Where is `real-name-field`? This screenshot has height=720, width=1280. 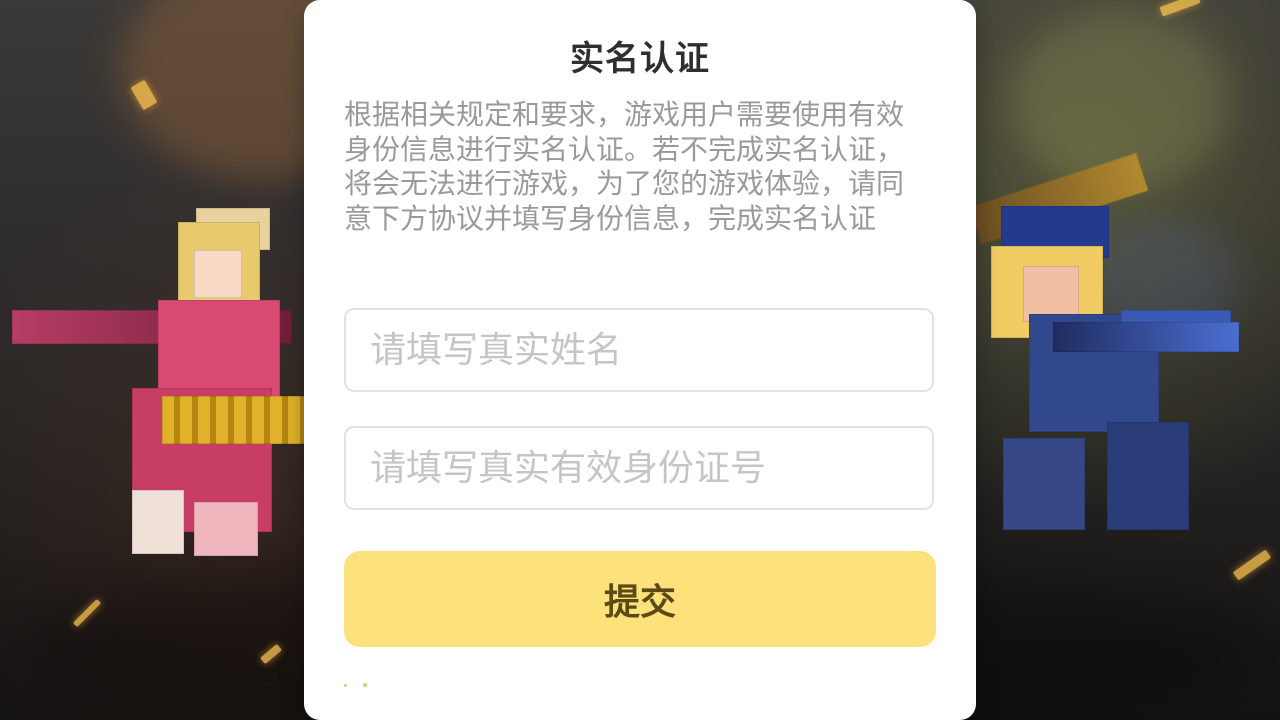
real-name-field is located at coordinates (639, 350).